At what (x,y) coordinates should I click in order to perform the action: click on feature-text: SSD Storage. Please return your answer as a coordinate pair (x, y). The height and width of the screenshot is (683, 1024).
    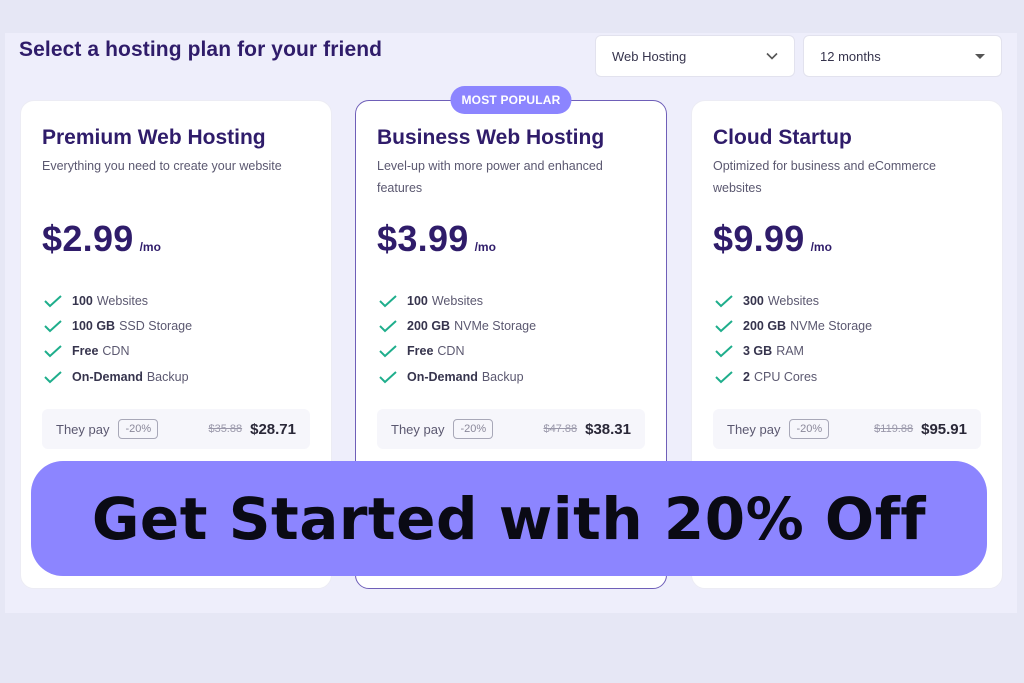
    Looking at the image, I should click on (156, 325).